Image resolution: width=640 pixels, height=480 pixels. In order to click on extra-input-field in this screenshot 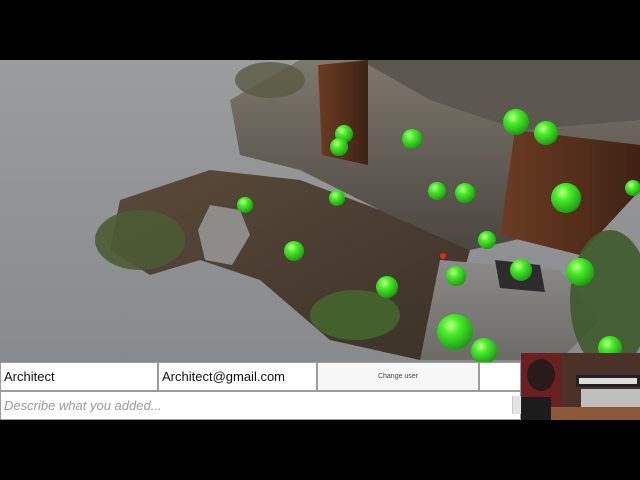, I will do `click(500, 376)`.